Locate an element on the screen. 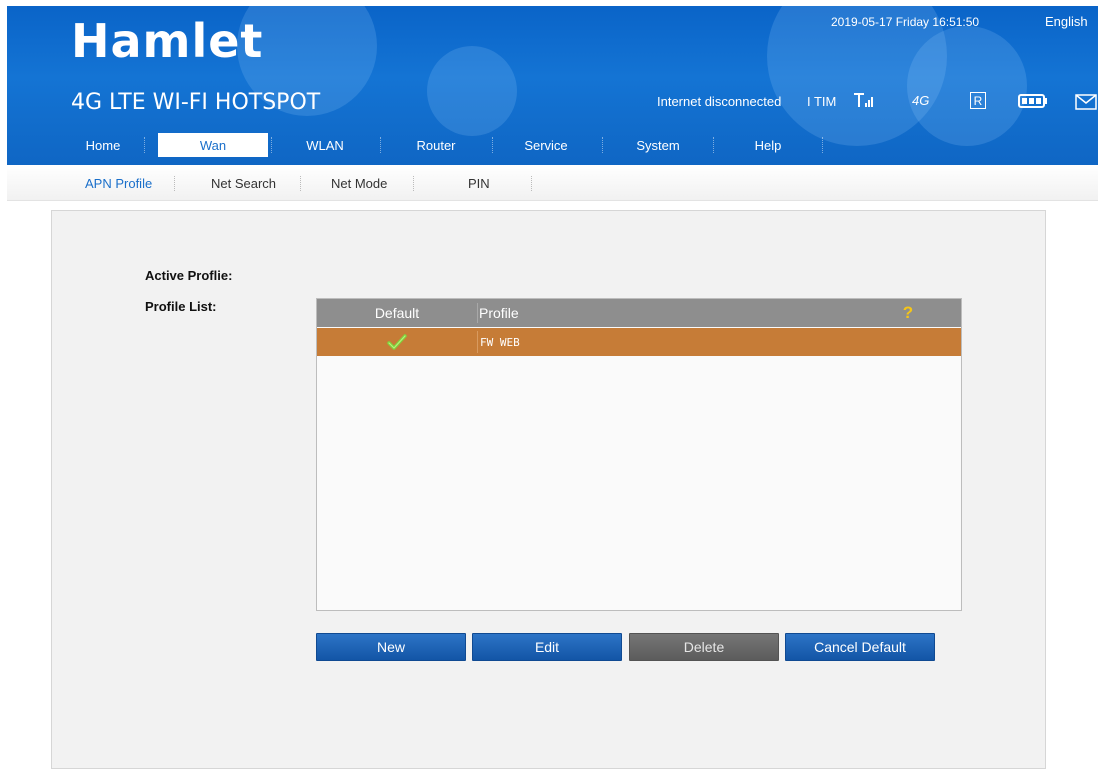 The image size is (1098, 769). main-nav: Home Wan WLAN Router Service System Help is located at coordinates (552, 145).